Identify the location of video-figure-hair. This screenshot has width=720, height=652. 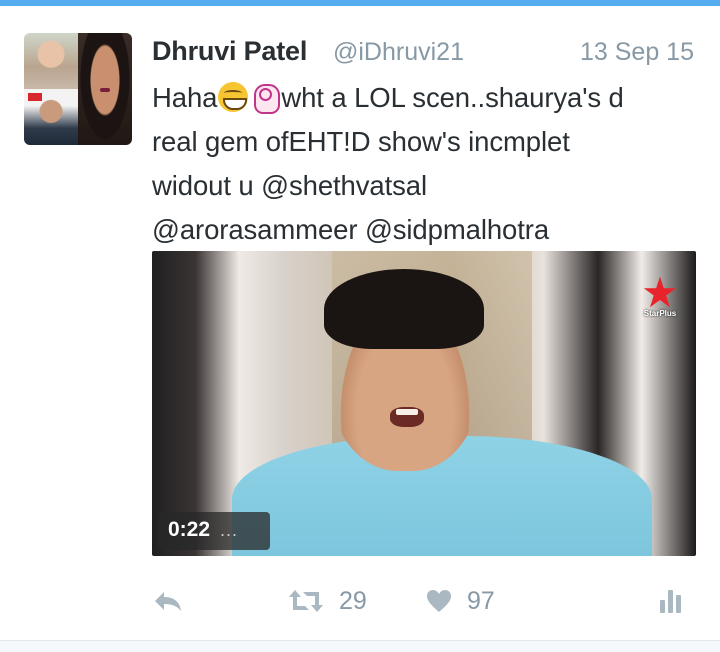
(404, 309).